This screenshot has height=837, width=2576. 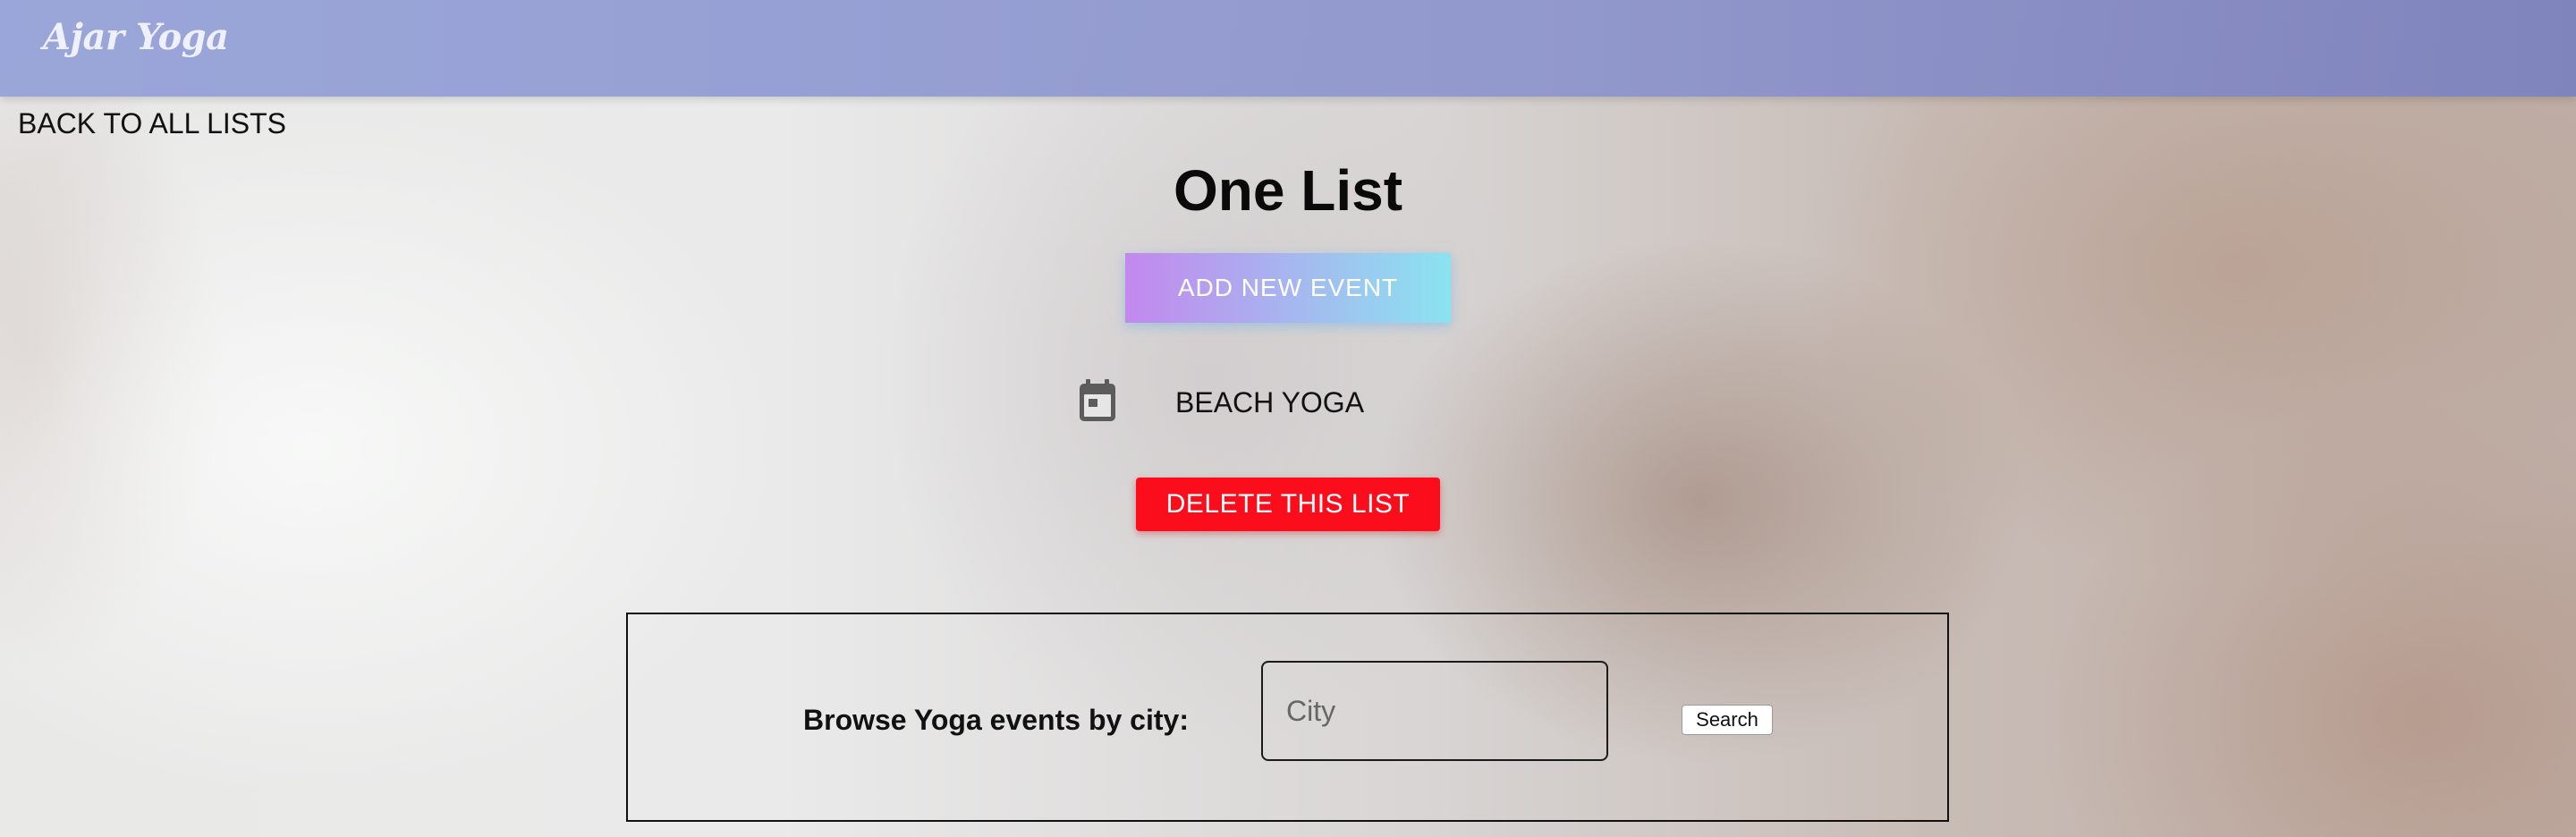 I want to click on list-item: BEACH YOGA, so click(x=1288, y=402).